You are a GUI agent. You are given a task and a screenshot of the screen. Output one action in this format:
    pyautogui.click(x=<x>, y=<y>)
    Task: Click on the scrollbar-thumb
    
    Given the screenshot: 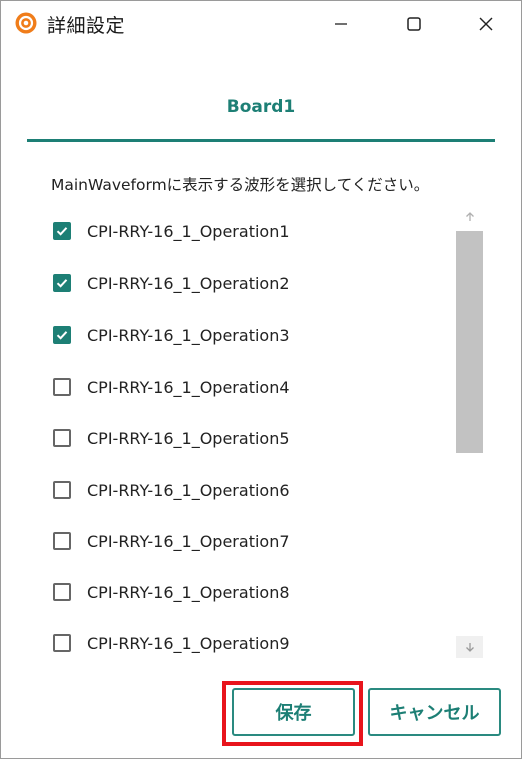 What is the action you would take?
    pyautogui.click(x=469, y=342)
    